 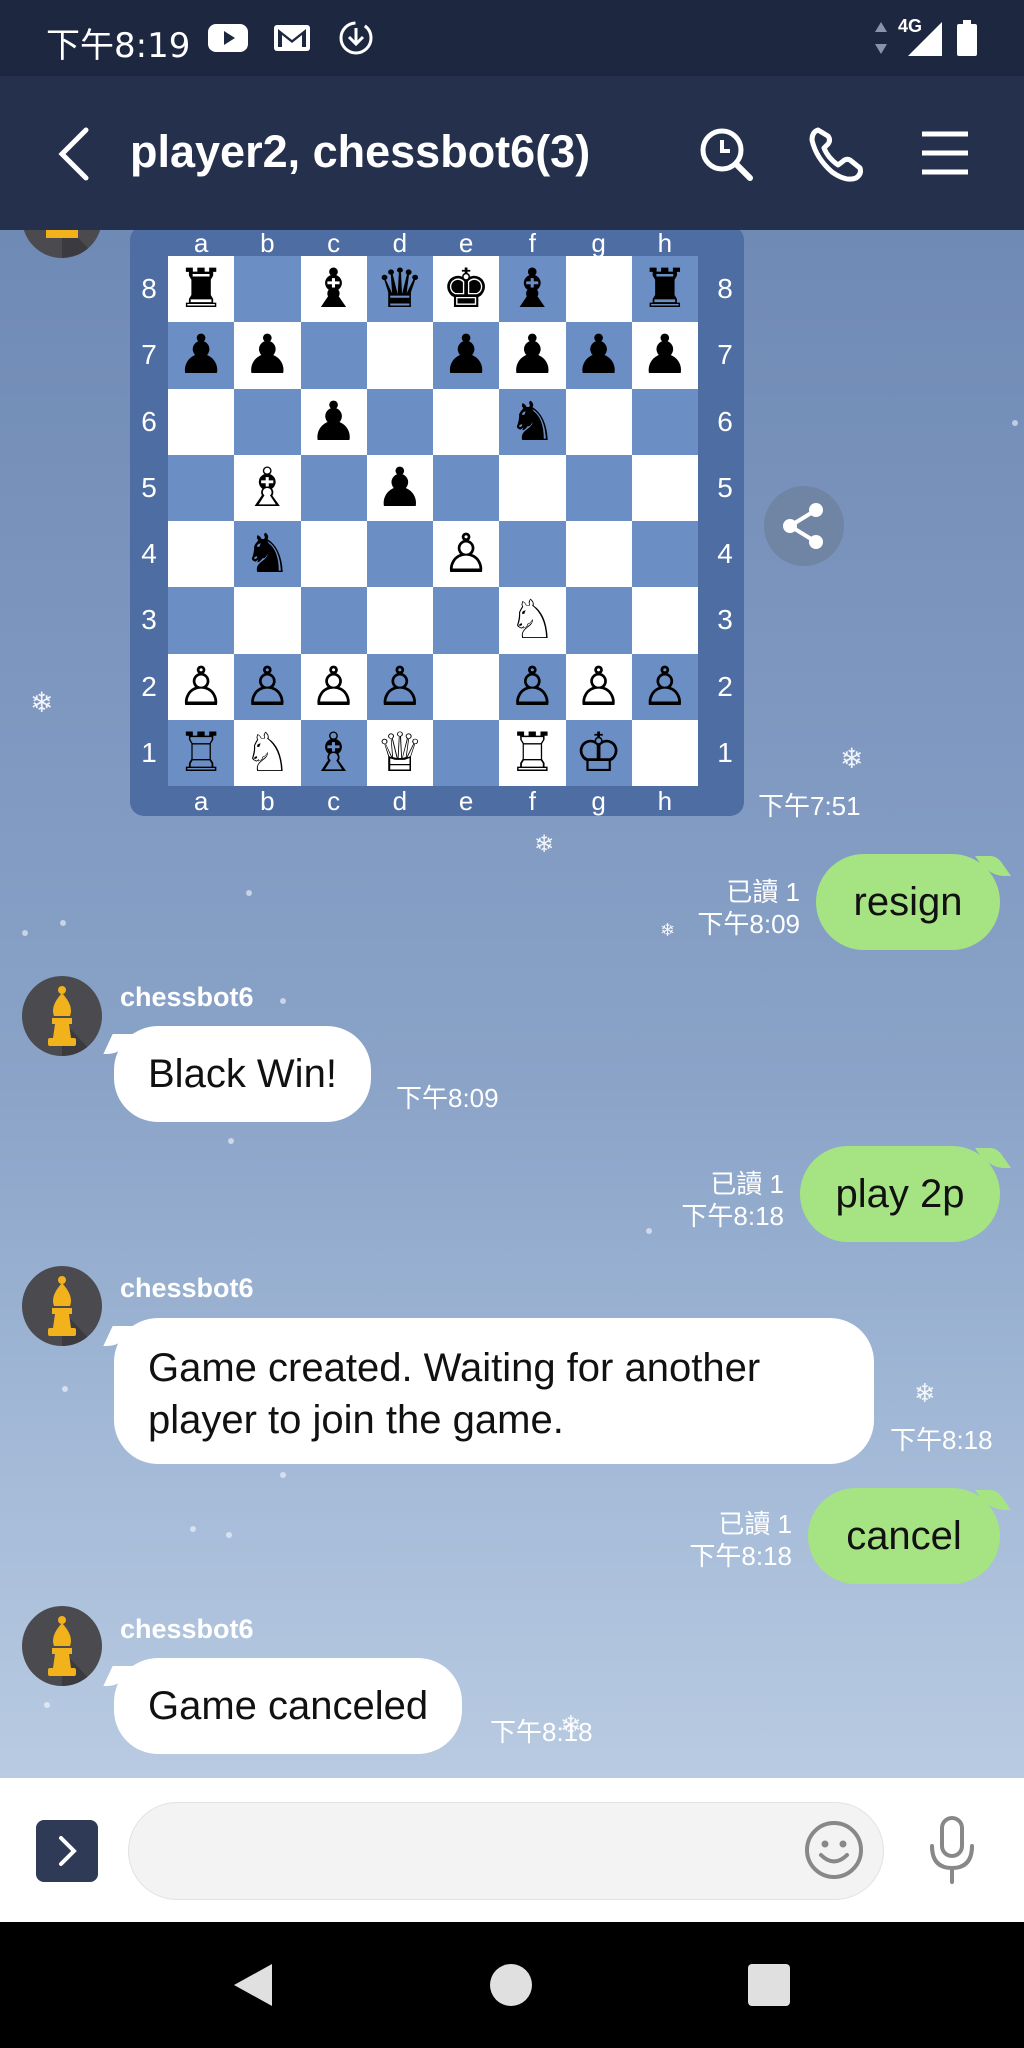 I want to click on outgoing-message: play 2p, so click(x=900, y=1194).